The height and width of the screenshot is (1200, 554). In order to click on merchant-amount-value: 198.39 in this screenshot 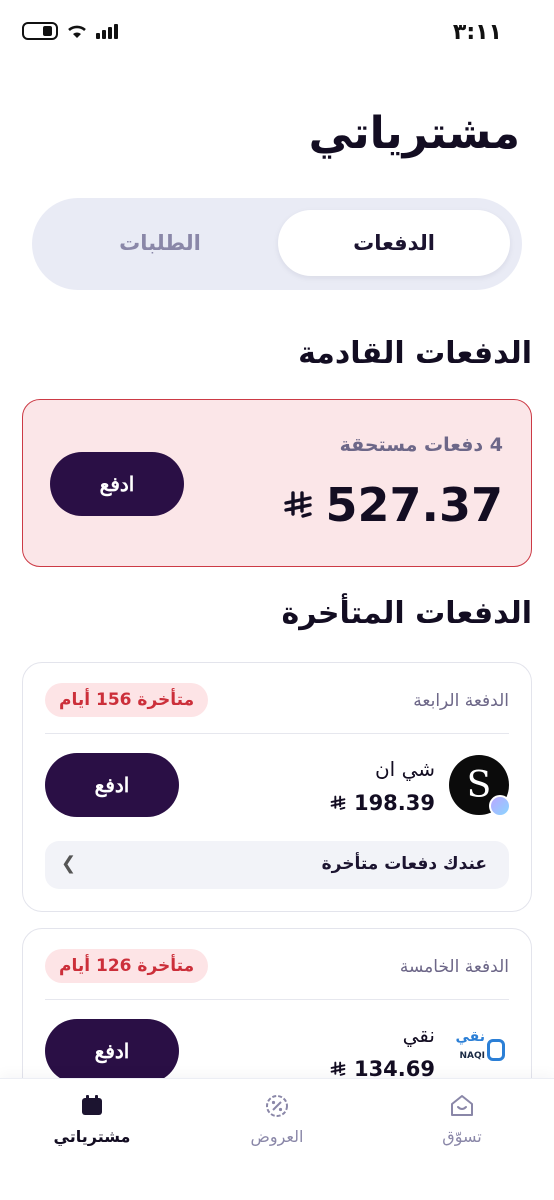, I will do `click(394, 803)`.